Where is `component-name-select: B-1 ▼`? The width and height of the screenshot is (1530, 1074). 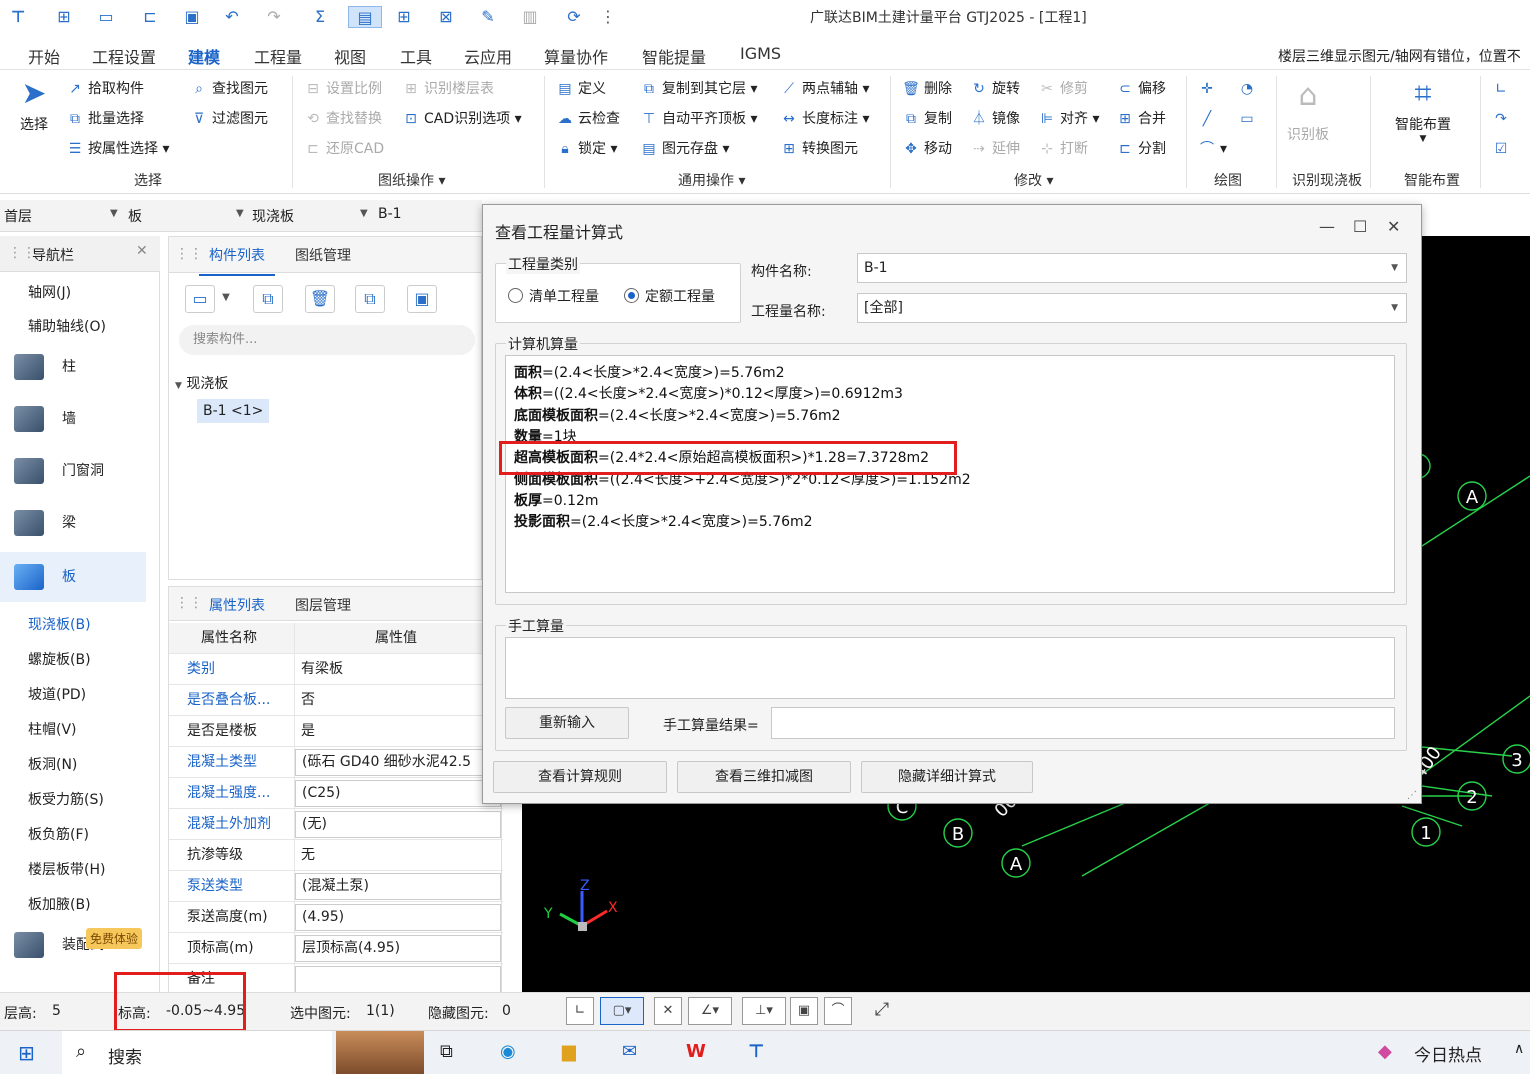 component-name-select: B-1 ▼ is located at coordinates (1132, 268).